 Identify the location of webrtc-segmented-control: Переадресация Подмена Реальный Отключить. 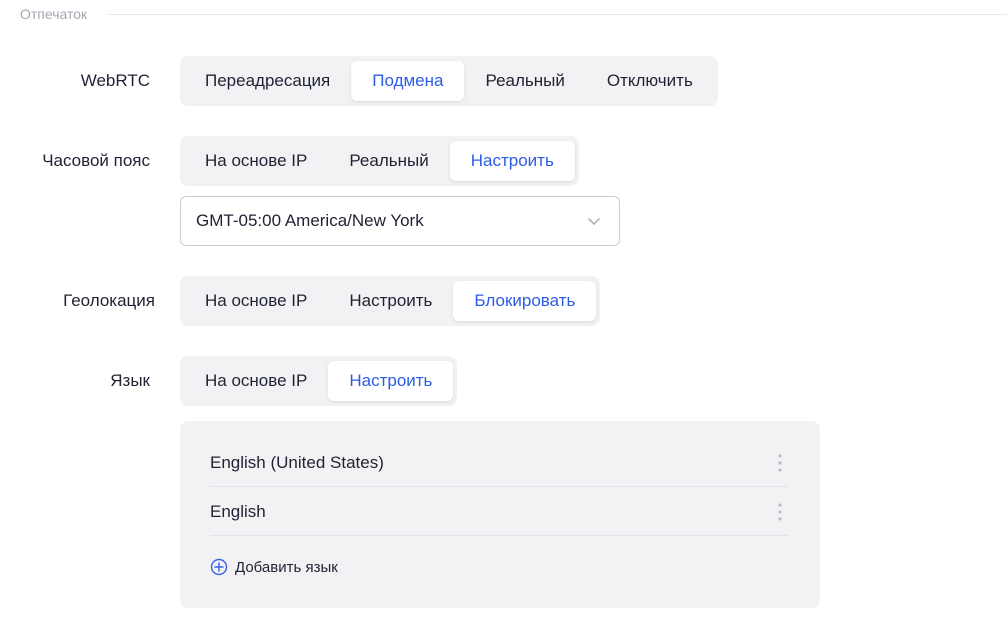
(449, 81).